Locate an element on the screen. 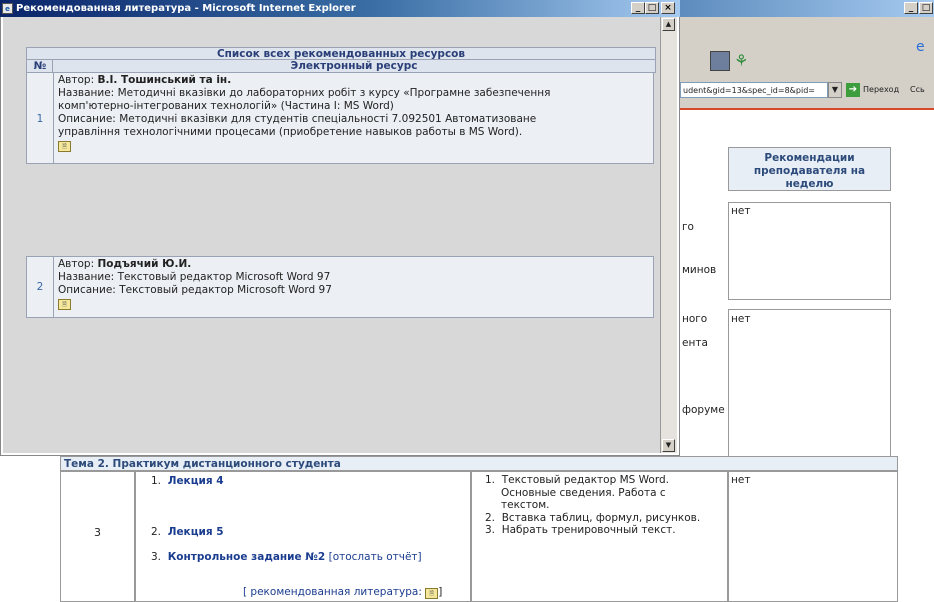  lecture-item: 1. Лекция 4 is located at coordinates (187, 481).